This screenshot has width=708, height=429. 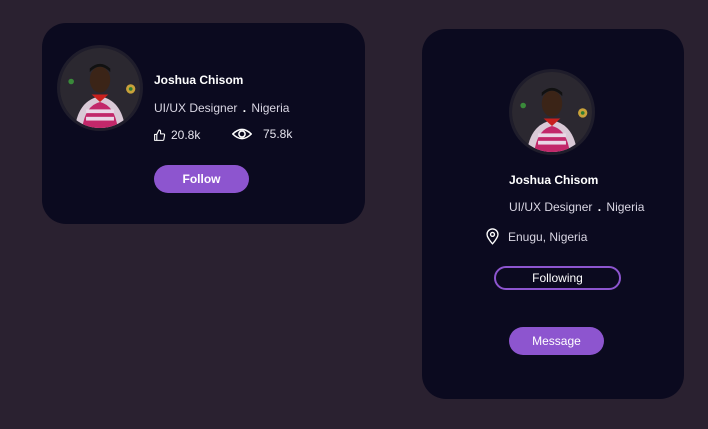 I want to click on views-stat: 75.8k, so click(x=262, y=134).